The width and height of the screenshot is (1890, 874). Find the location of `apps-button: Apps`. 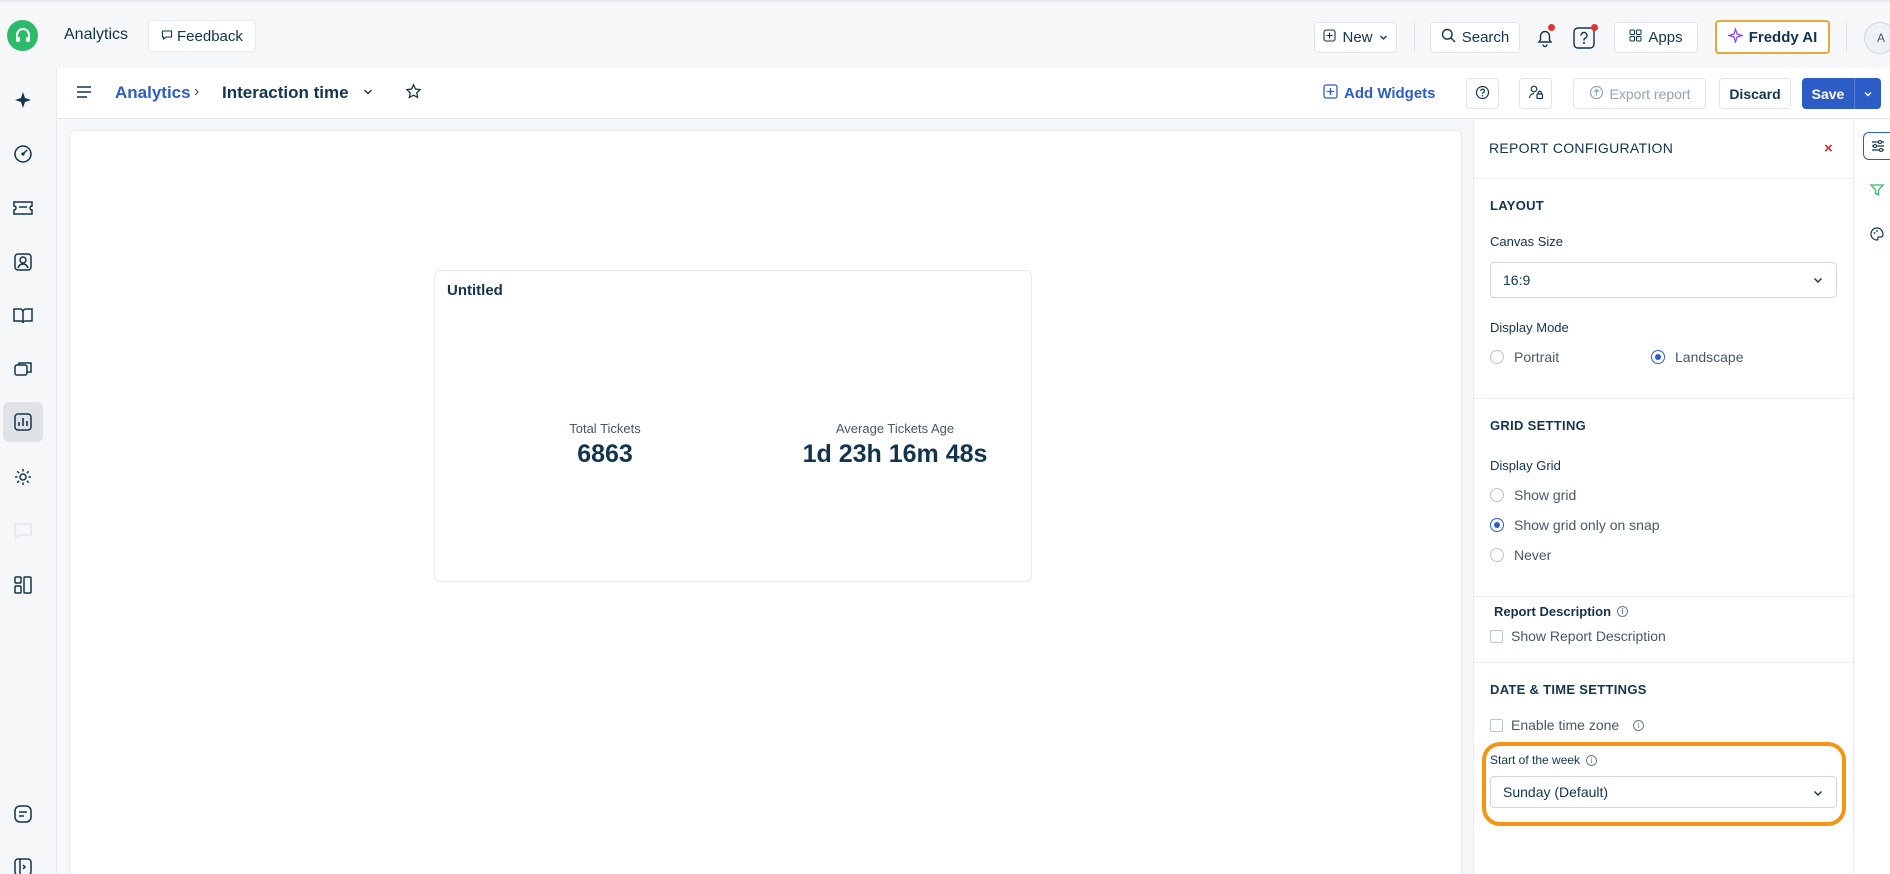

apps-button: Apps is located at coordinates (1656, 37).